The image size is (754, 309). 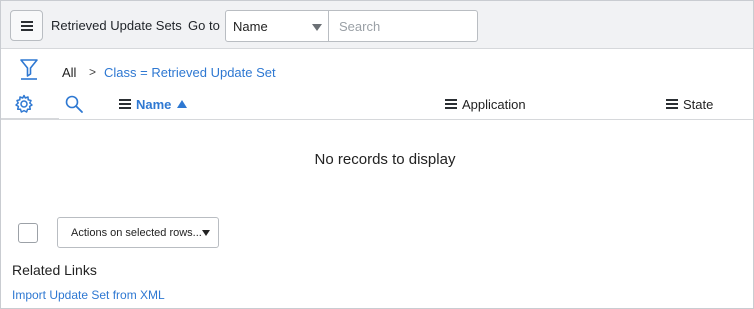 I want to click on column-header-state: State, so click(x=689, y=104).